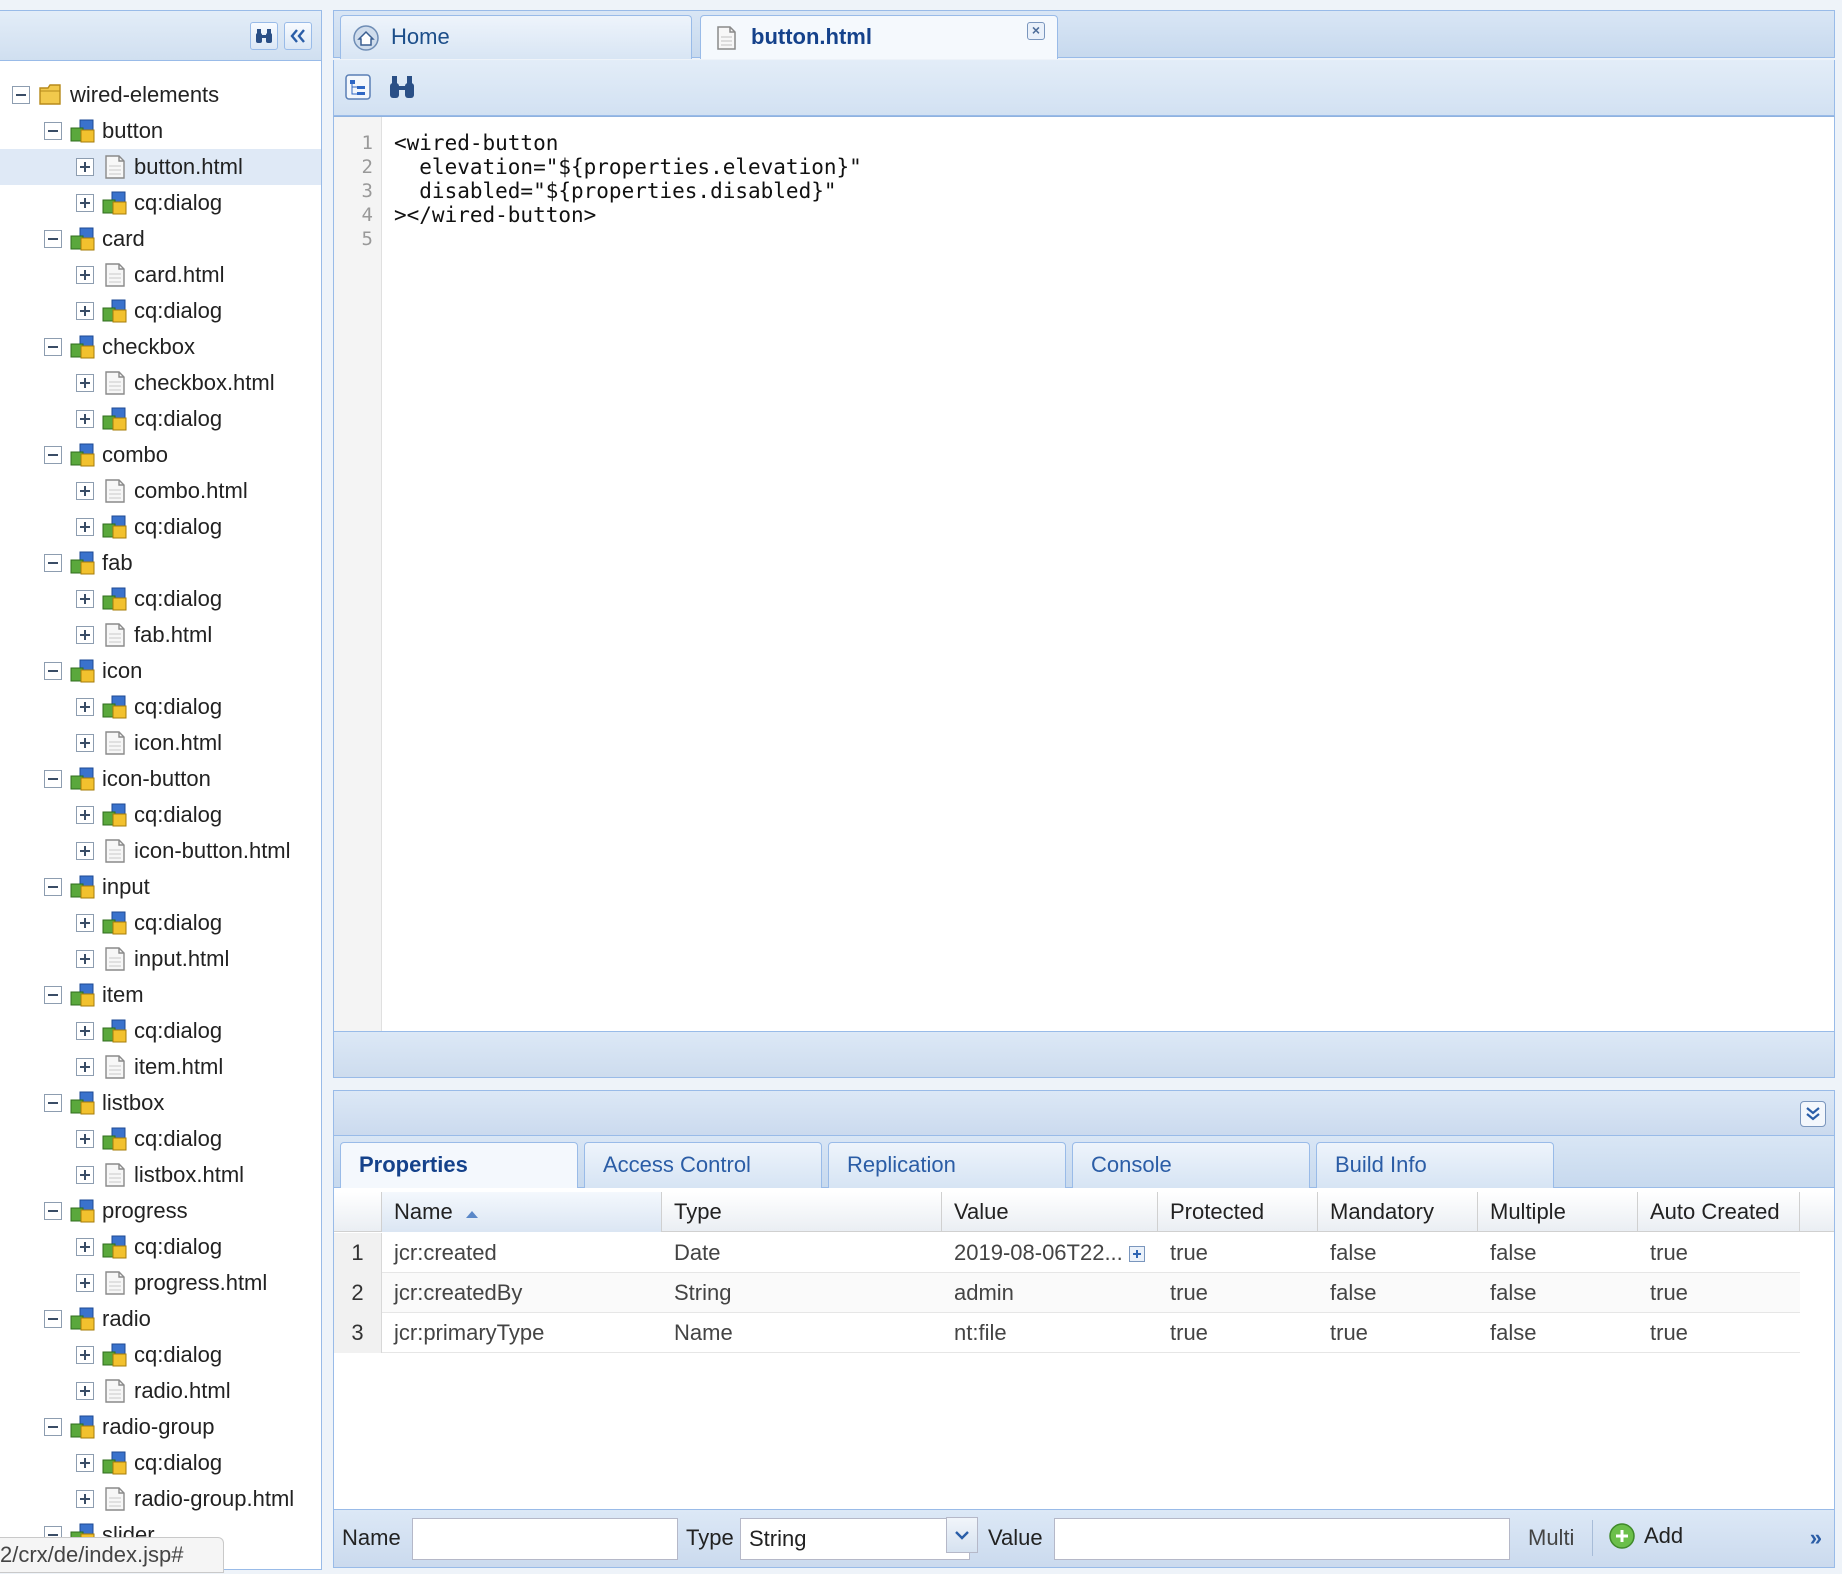 The width and height of the screenshot is (1842, 1574). What do you see at coordinates (160, 95) in the screenshot?
I see `tree-node: wired-elements` at bounding box center [160, 95].